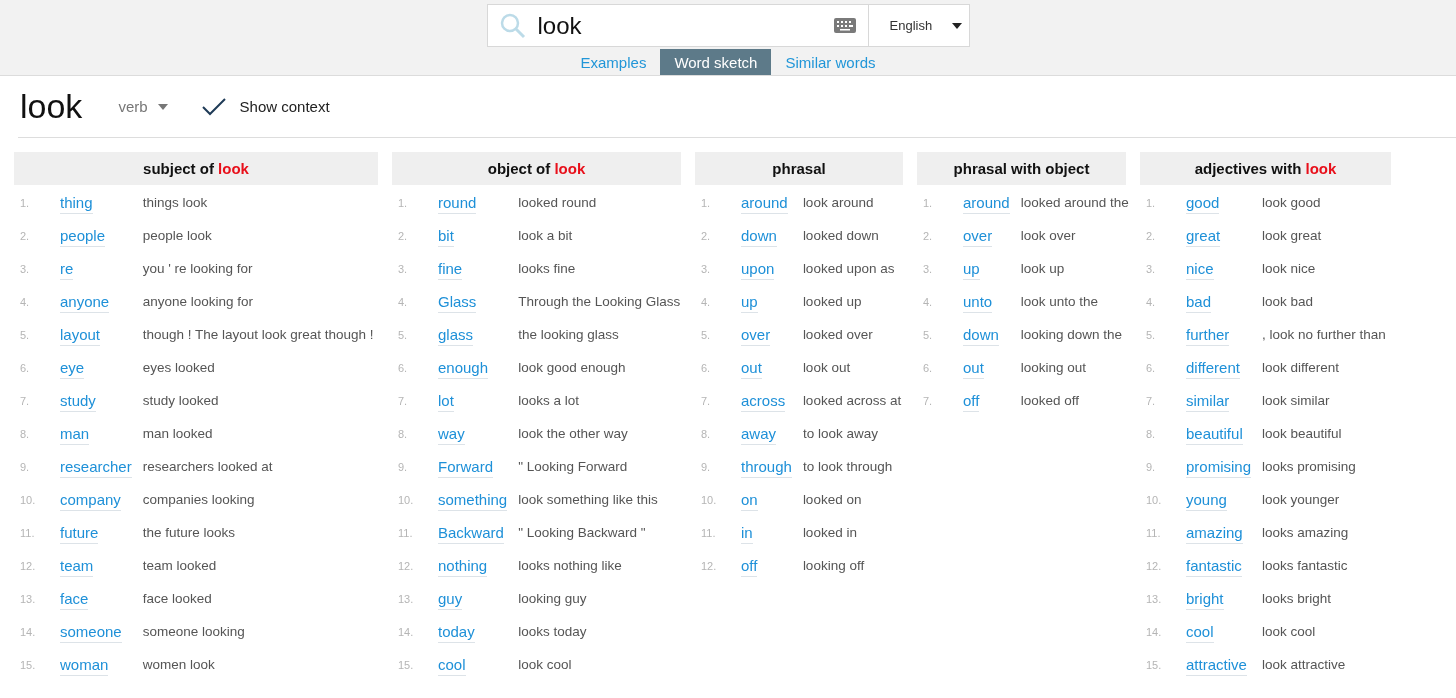 This screenshot has height=698, width=1456. What do you see at coordinates (749, 500) in the screenshot?
I see `collocate-link: on` at bounding box center [749, 500].